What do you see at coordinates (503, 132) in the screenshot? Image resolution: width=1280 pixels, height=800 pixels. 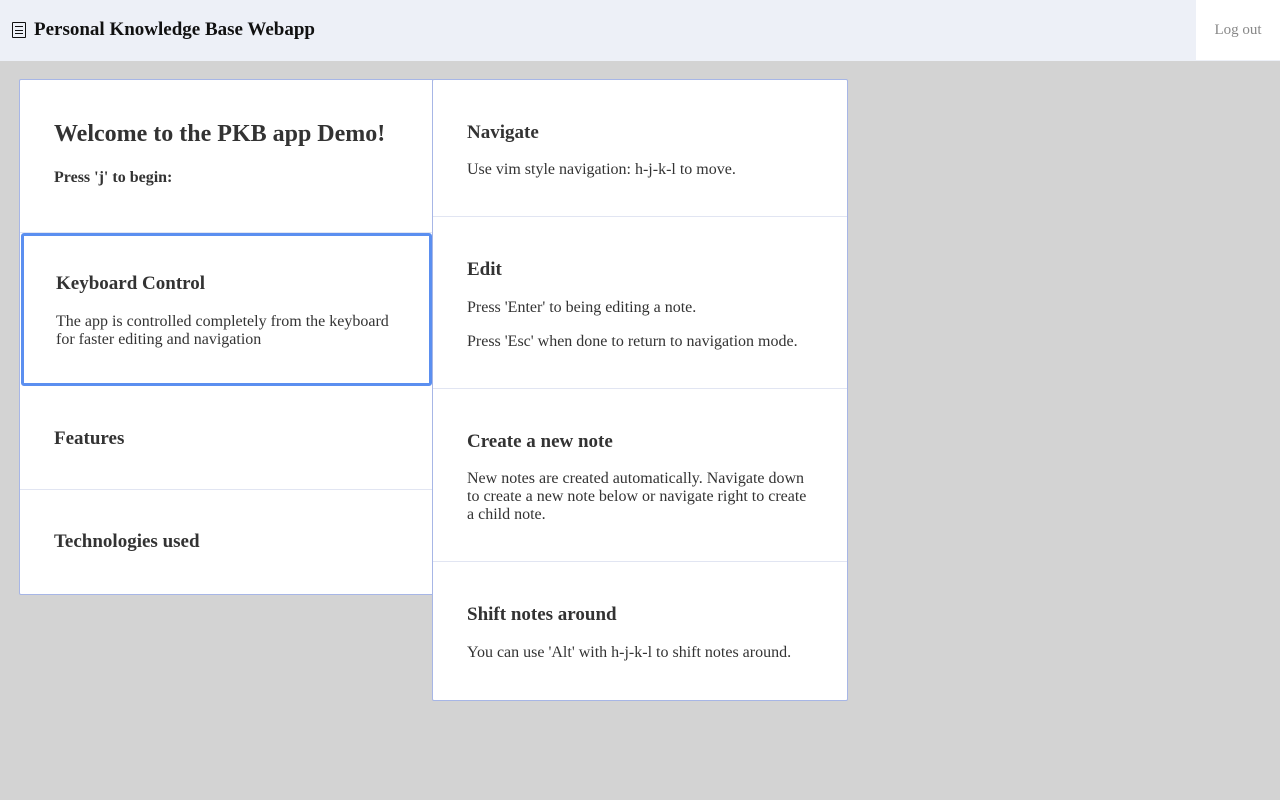 I see `note-title: Navigate` at bounding box center [503, 132].